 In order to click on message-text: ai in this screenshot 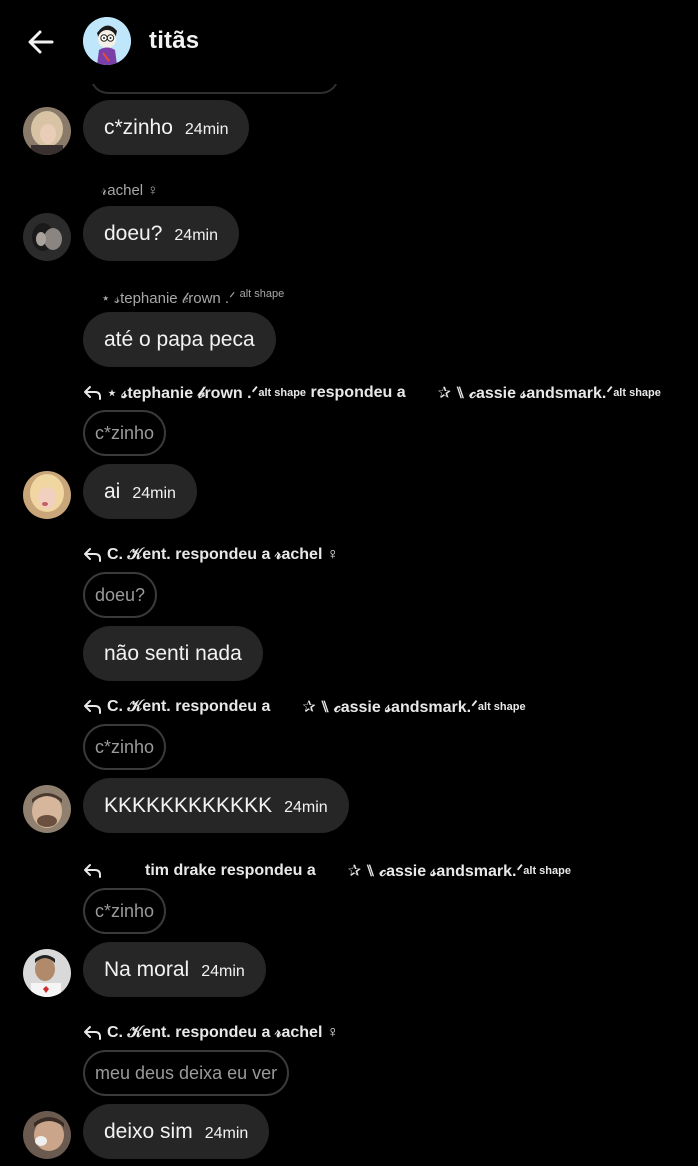, I will do `click(112, 491)`.